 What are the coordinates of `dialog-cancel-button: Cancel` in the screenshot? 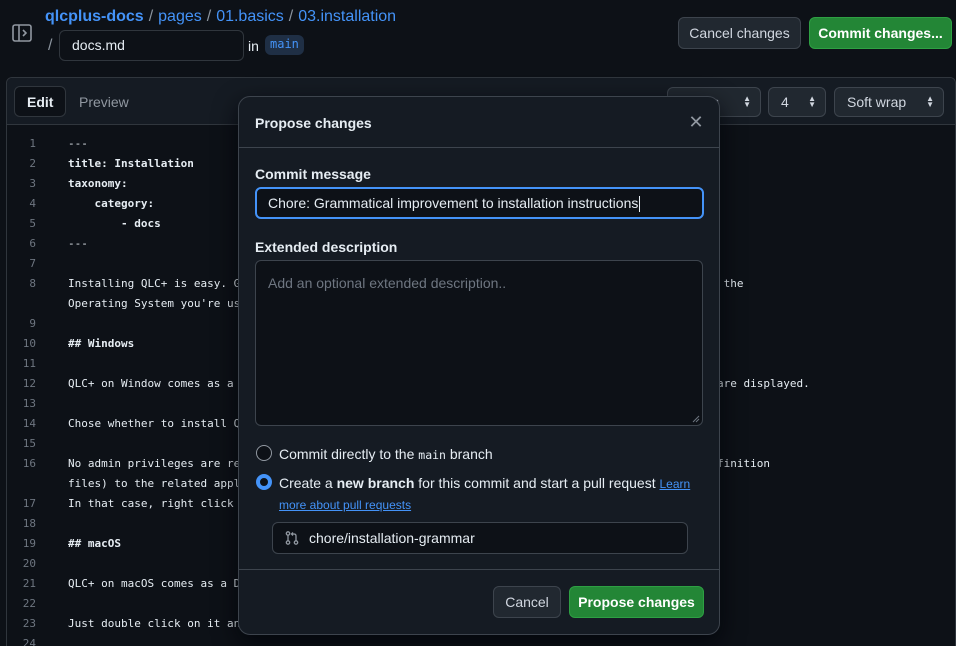 It's located at (527, 602).